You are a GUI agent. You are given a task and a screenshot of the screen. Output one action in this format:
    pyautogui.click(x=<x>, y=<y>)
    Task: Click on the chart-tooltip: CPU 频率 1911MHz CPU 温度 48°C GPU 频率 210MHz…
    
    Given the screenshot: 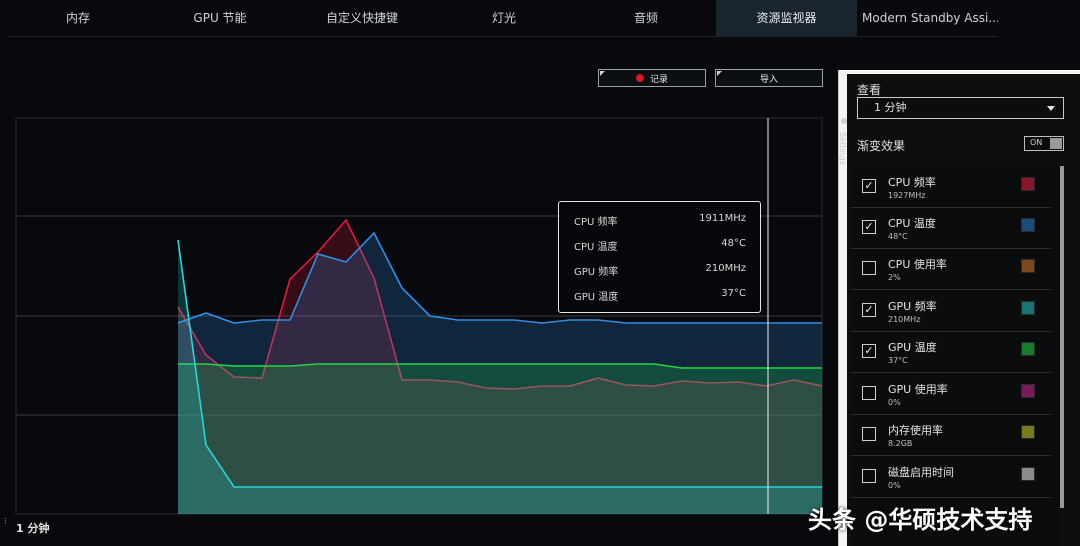 What is the action you would take?
    pyautogui.click(x=659, y=257)
    